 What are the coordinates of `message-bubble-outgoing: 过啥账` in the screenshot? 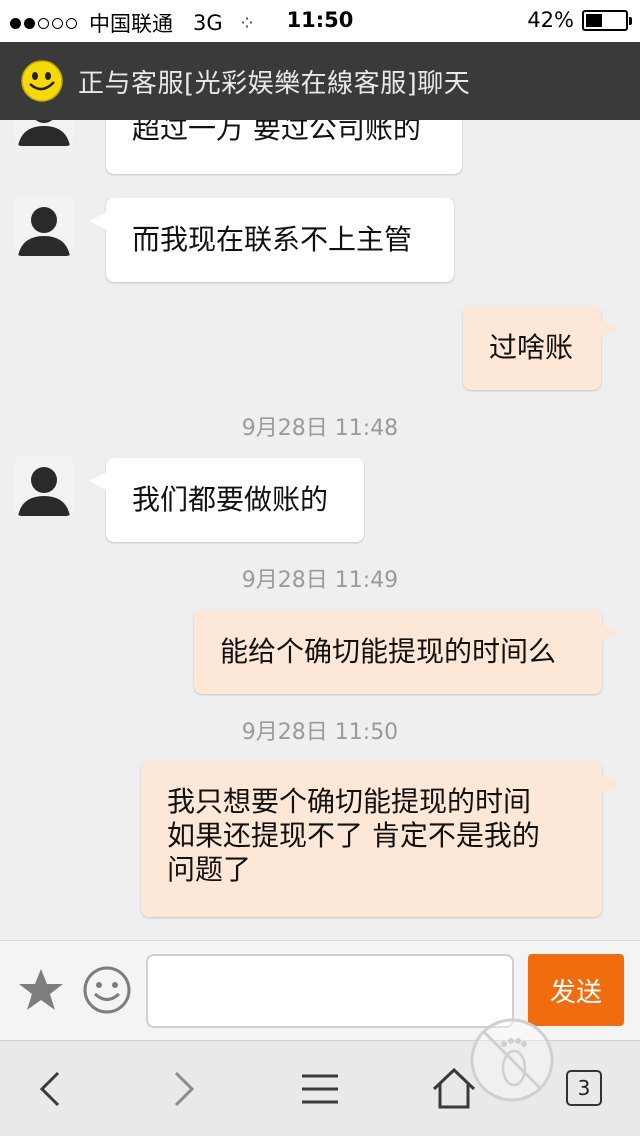 It's located at (540, 348).